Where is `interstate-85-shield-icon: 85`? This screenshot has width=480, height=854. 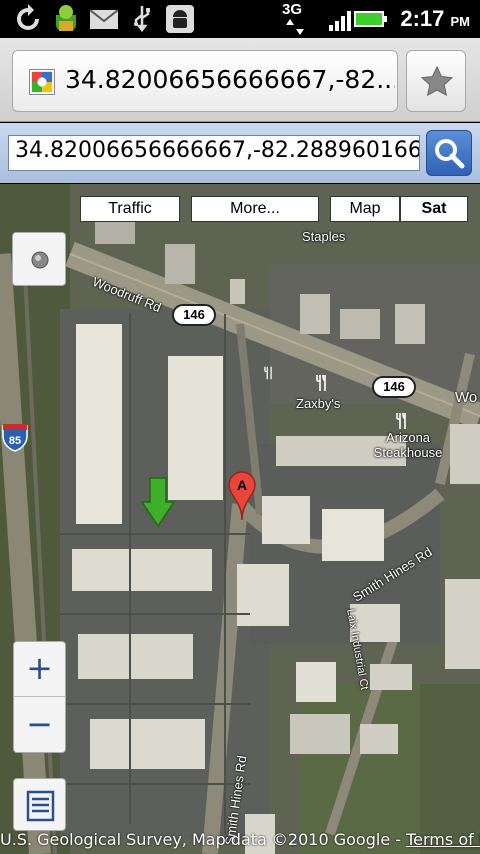
interstate-85-shield-icon: 85 is located at coordinates (15, 438).